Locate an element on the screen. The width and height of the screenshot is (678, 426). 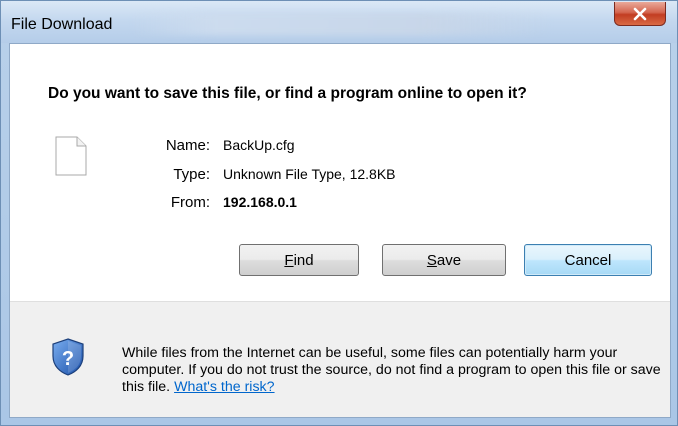
save-accelerator: S is located at coordinates (431, 260).